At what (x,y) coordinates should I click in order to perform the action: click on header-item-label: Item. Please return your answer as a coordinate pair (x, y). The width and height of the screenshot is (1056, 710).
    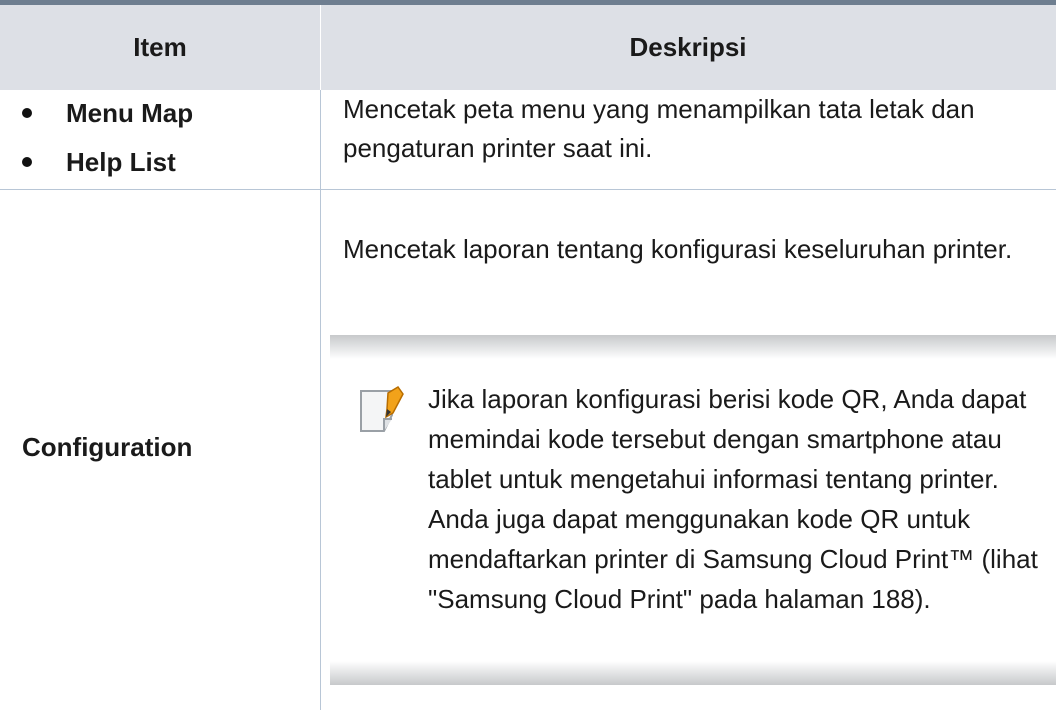
    Looking at the image, I should click on (160, 47).